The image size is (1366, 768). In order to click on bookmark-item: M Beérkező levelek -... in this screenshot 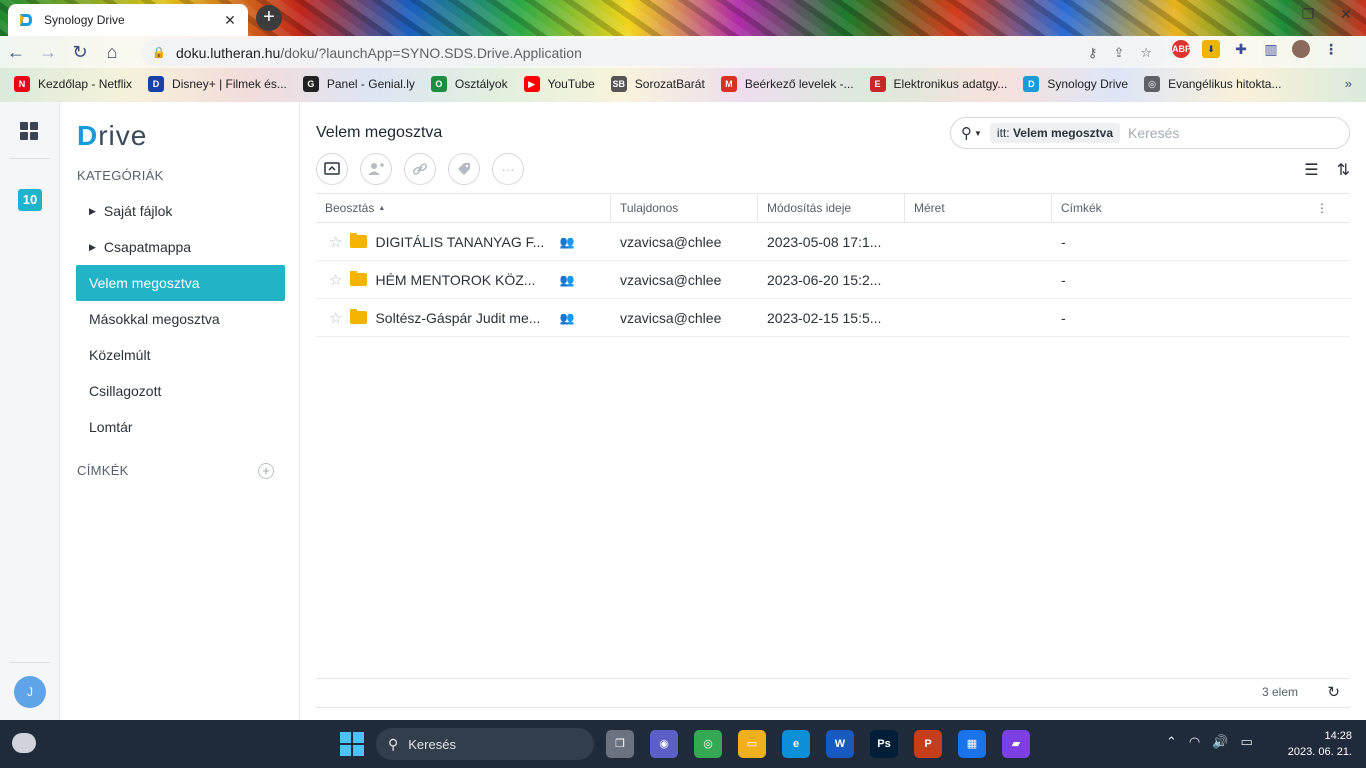, I will do `click(787, 84)`.